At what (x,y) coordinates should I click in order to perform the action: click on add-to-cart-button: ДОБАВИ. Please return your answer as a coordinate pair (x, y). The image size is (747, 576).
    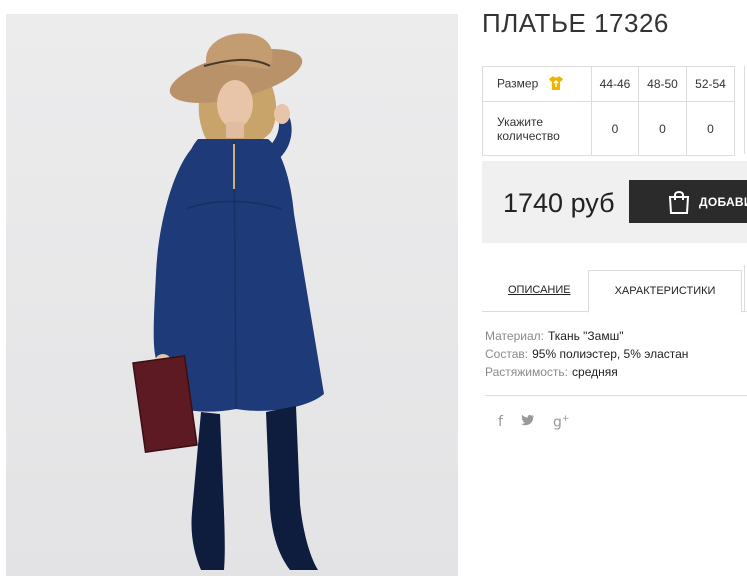
    Looking at the image, I should click on (688, 201).